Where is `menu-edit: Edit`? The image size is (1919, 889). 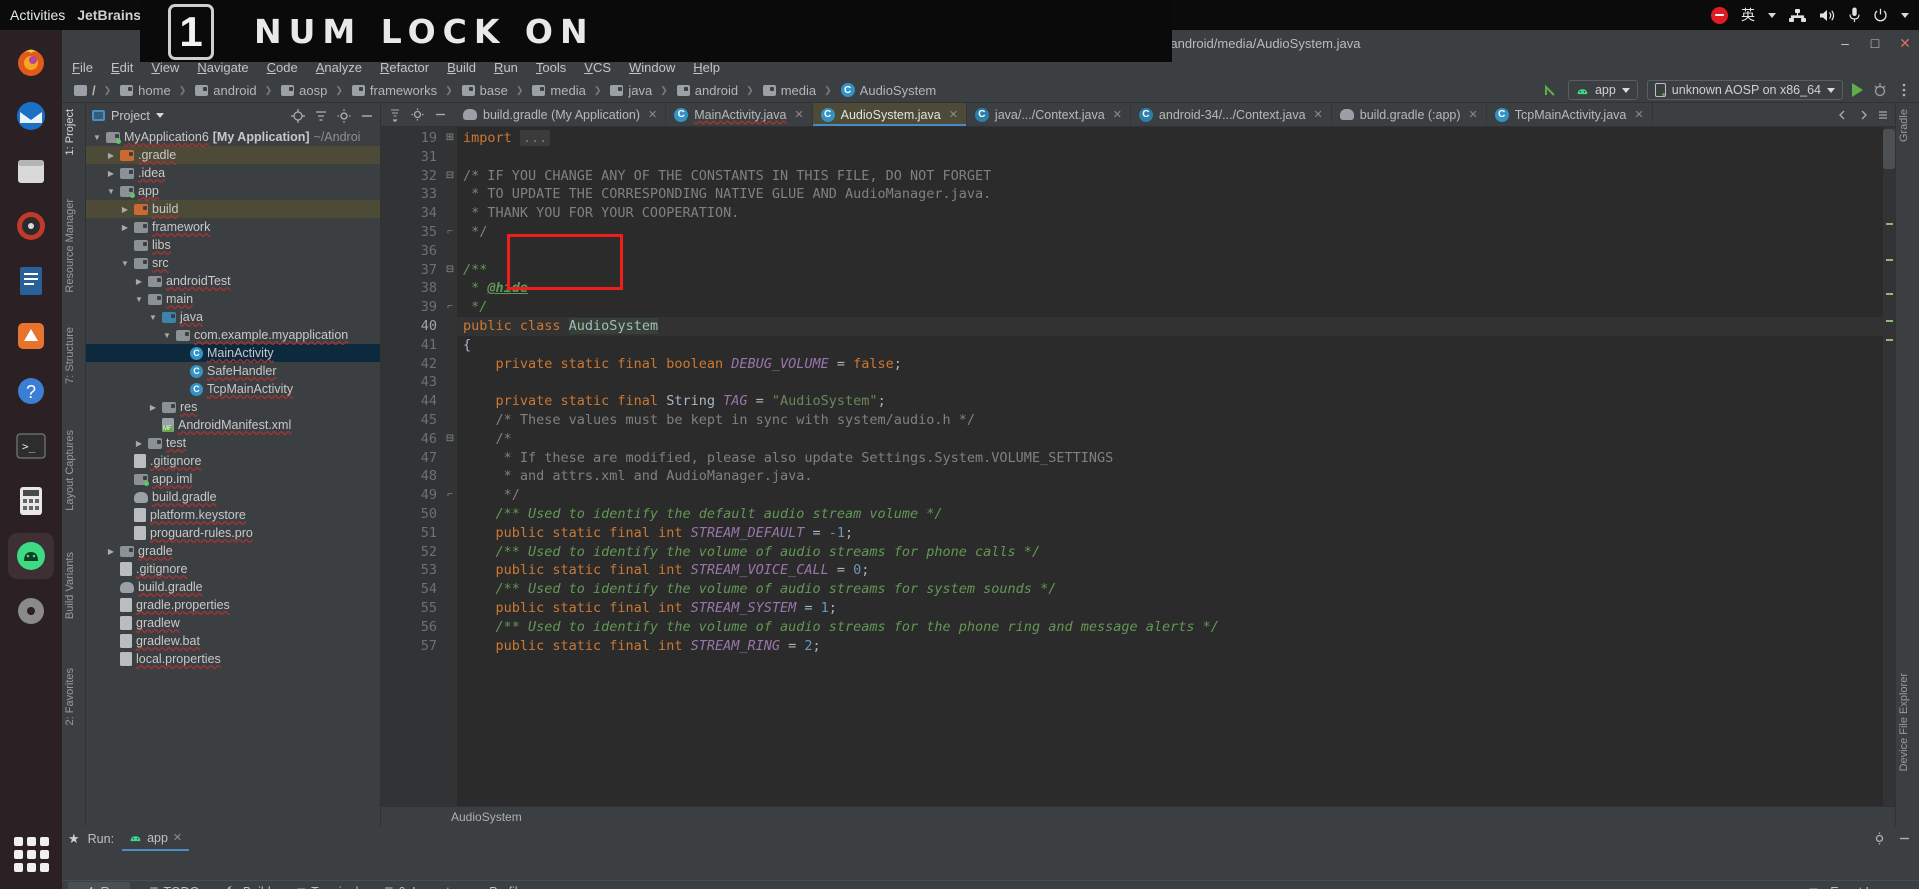 menu-edit: Edit is located at coordinates (122, 67).